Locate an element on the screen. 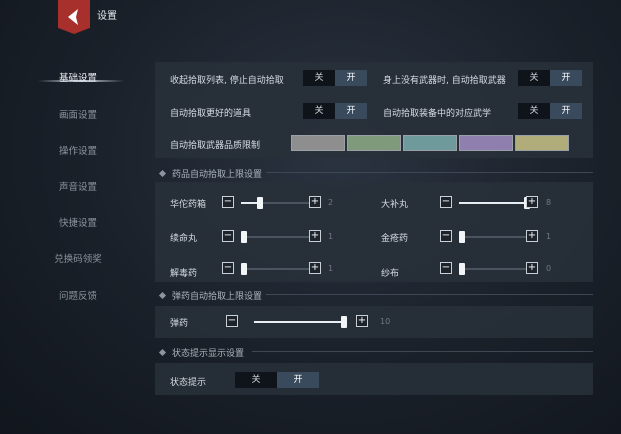  stop-auto-pickup-label: 收起拾取列表, 停止自动拾取 is located at coordinates (227, 81).